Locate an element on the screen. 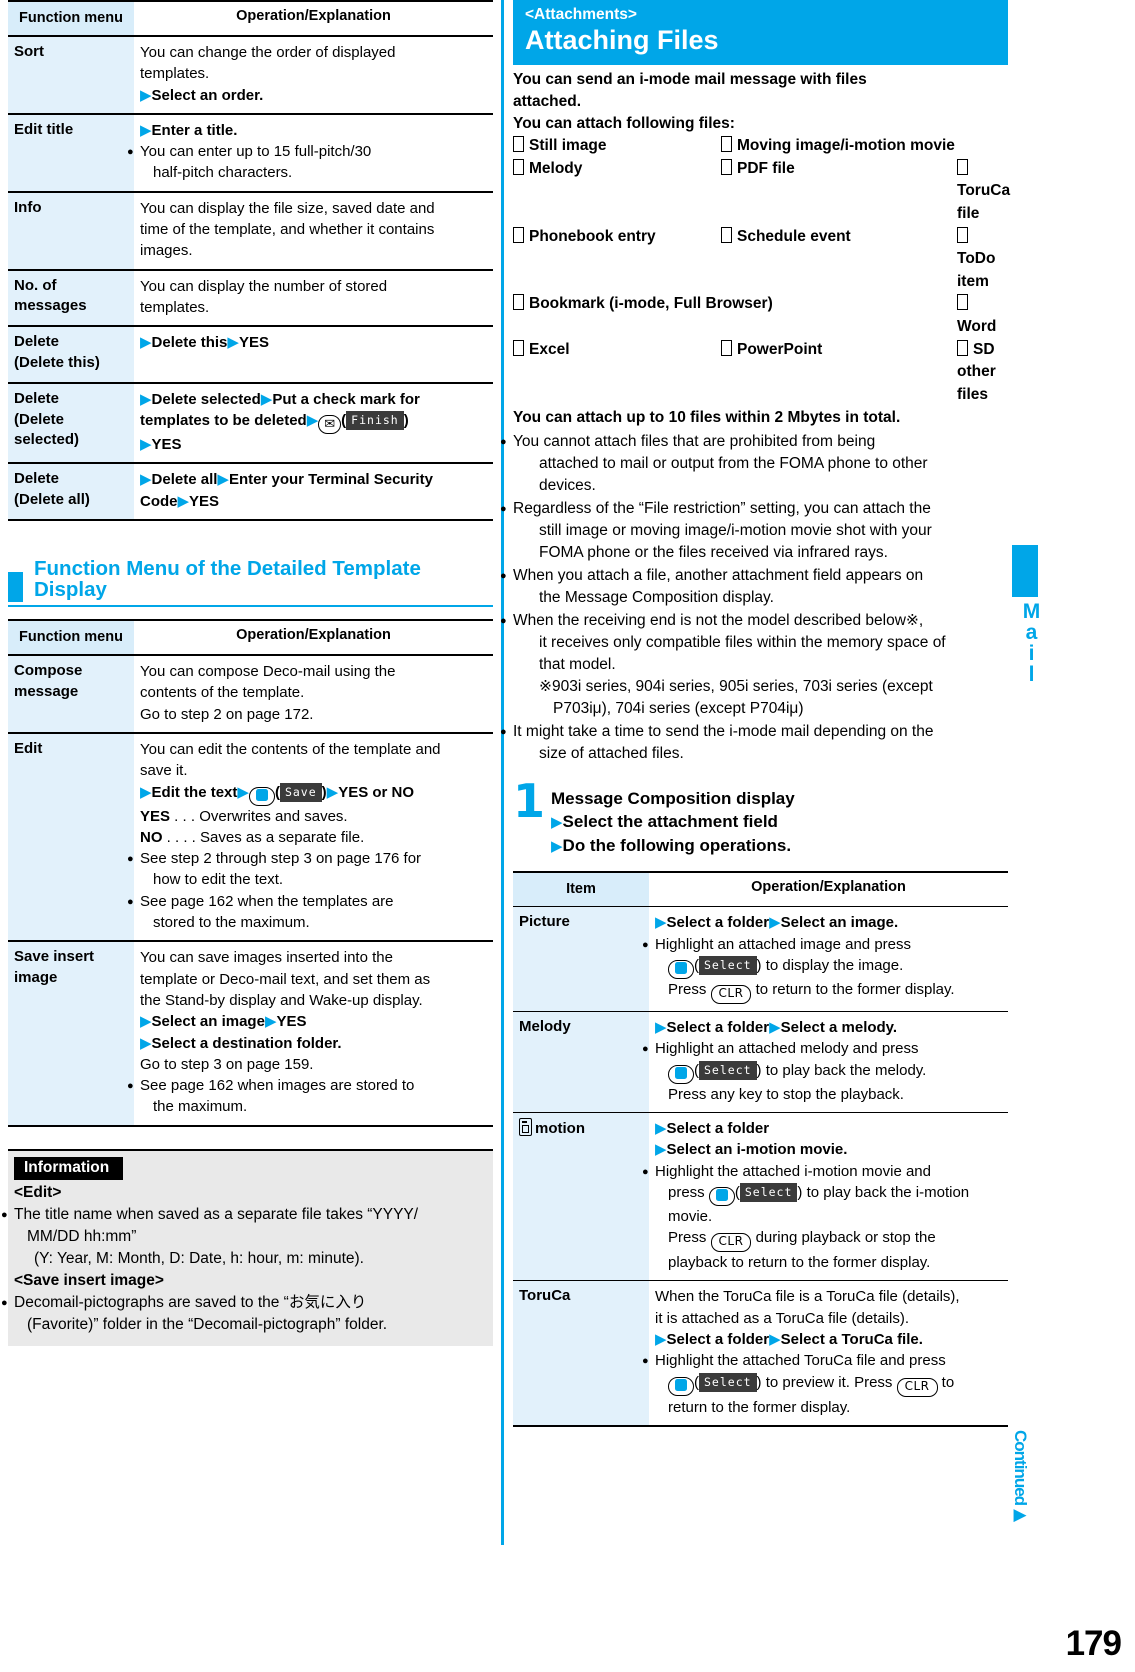 This screenshot has width=1135, height=1672. table-header-row: Item Operation/Explanation is located at coordinates (760, 889).